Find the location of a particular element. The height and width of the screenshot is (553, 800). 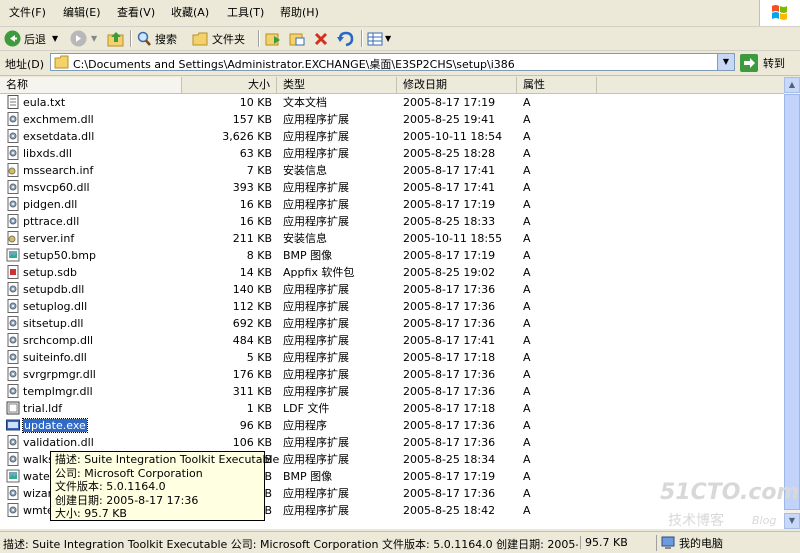

file-row: update.exe 96 KB 应用程序 2005-8-17 17:36 A is located at coordinates (392, 425).